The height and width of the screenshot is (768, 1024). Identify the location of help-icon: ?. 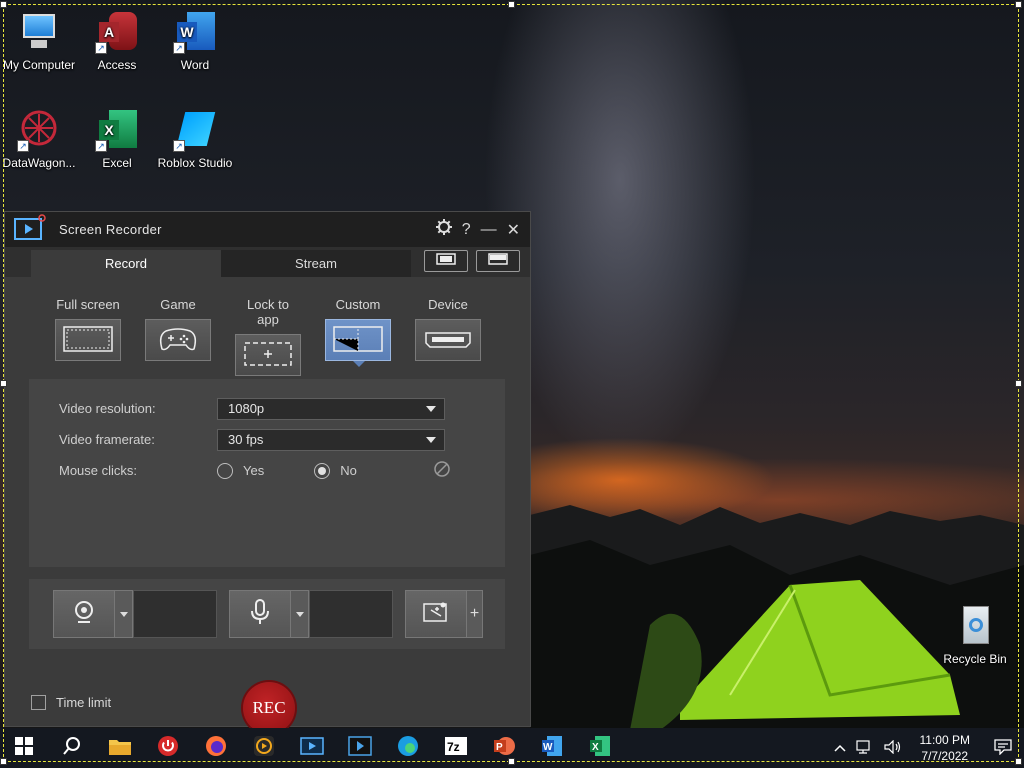
(466, 230).